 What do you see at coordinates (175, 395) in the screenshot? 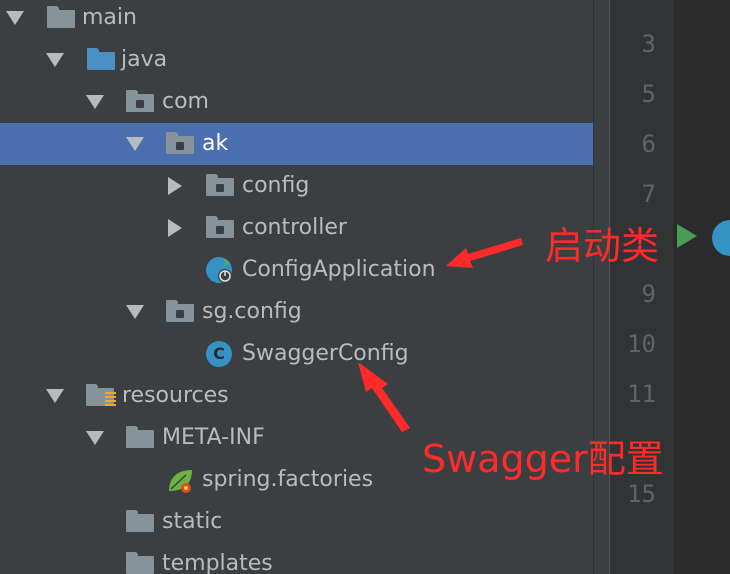
I see `tree-item-label: resources` at bounding box center [175, 395].